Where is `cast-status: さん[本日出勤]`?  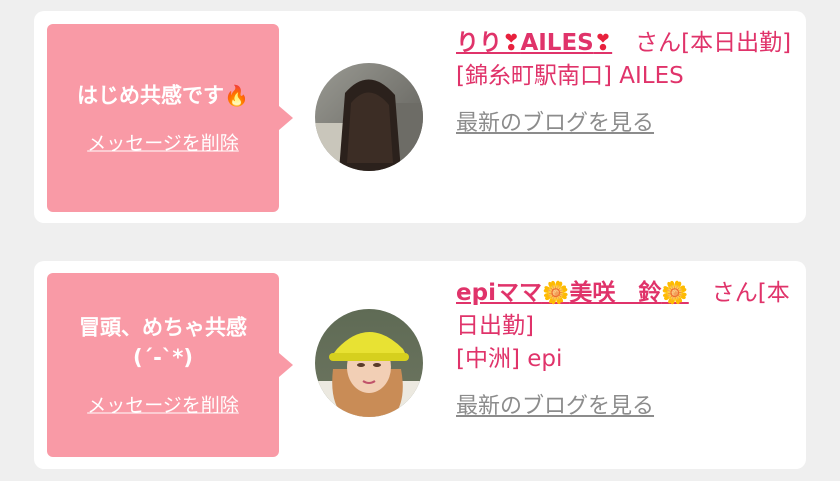
cast-status: さん[本日出勤] is located at coordinates (702, 43).